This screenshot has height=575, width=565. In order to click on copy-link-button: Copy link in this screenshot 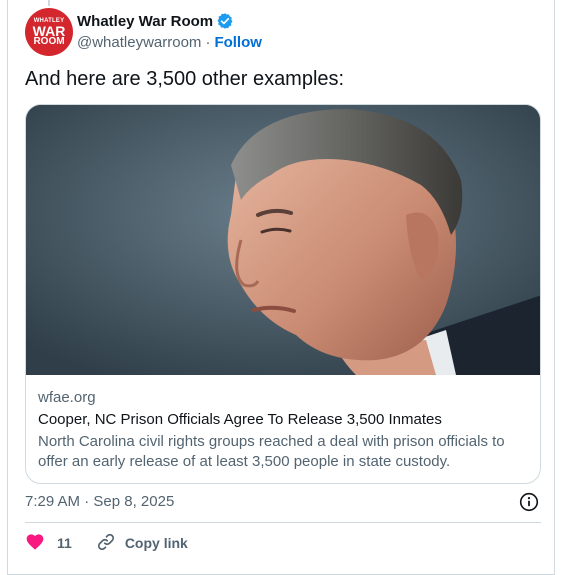, I will do `click(142, 543)`.